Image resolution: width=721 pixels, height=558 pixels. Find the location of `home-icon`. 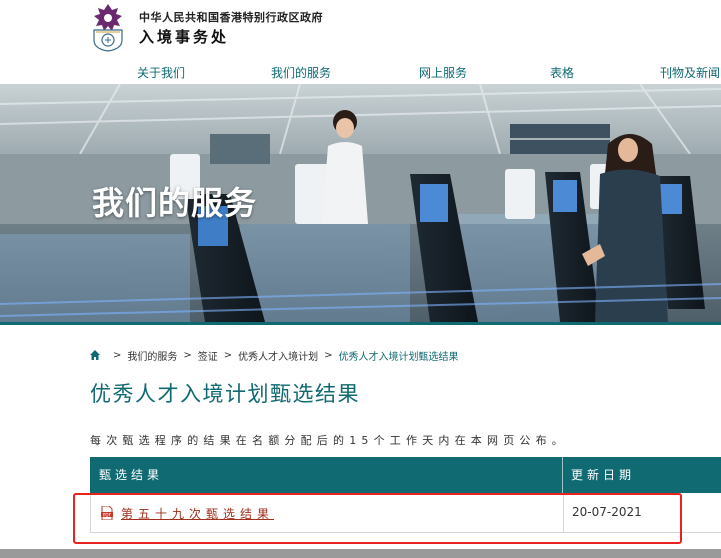

home-icon is located at coordinates (95, 355).